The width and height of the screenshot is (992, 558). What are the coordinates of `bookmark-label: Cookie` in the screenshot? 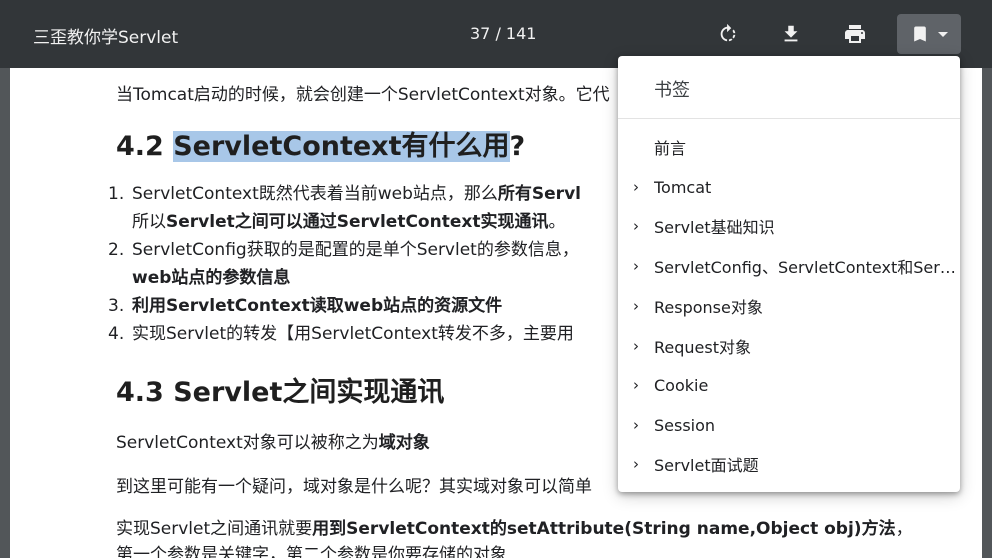 It's located at (681, 385).